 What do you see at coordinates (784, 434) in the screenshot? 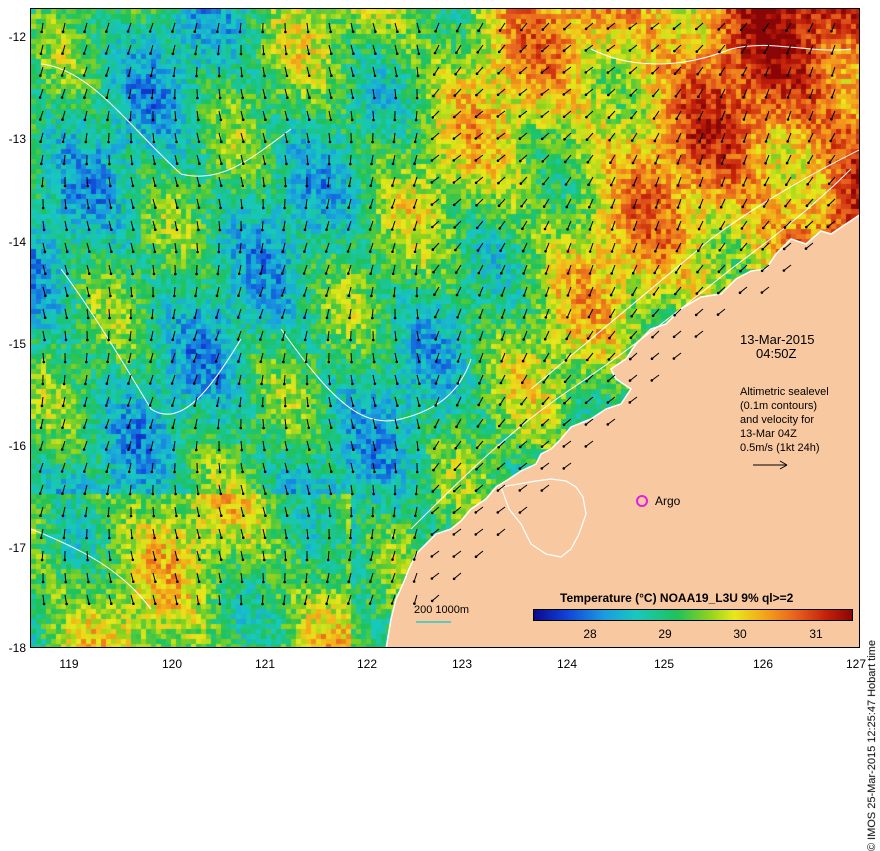
I see `altimetry-line: 13-Mar 04Z` at bounding box center [784, 434].